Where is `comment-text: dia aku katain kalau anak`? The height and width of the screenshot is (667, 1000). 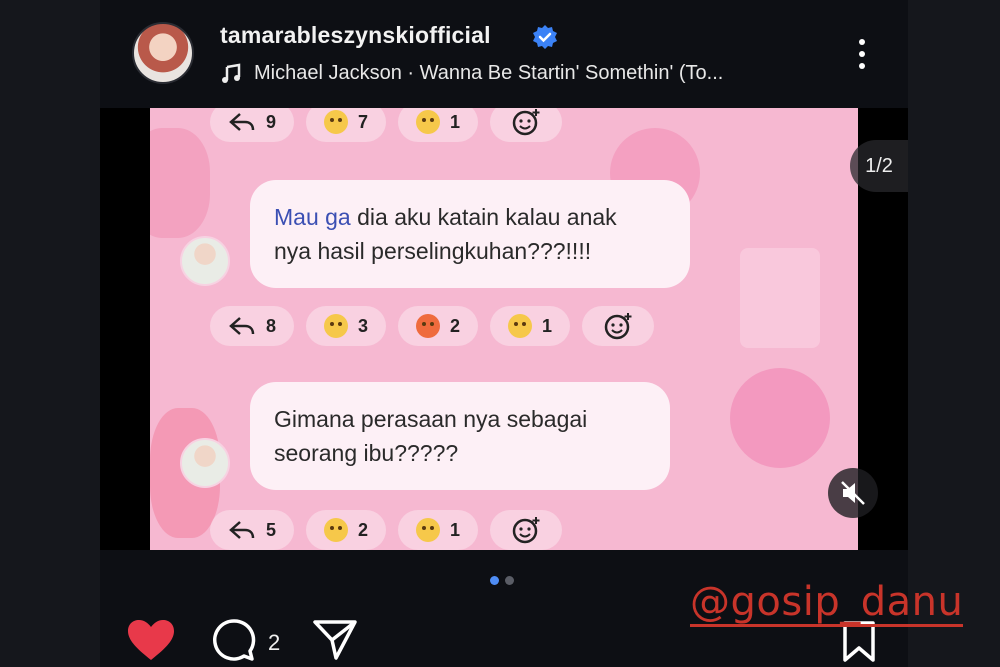 comment-text: dia aku katain kalau anak is located at coordinates (483, 217).